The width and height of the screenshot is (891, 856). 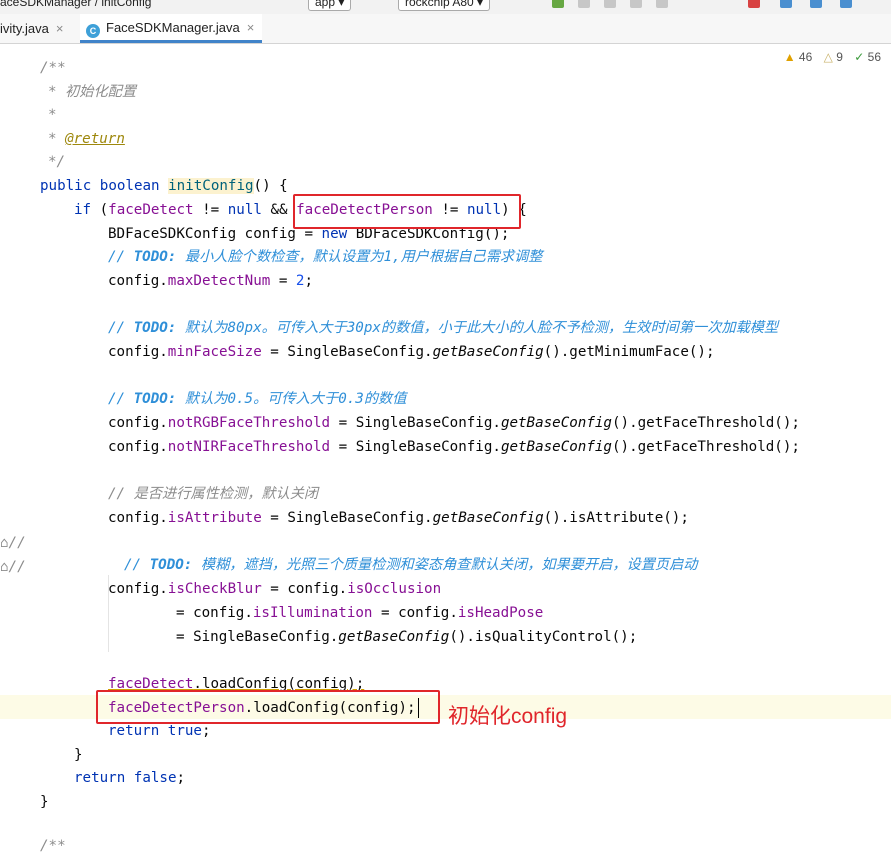 What do you see at coordinates (558, 4) in the screenshot?
I see `run-icon` at bounding box center [558, 4].